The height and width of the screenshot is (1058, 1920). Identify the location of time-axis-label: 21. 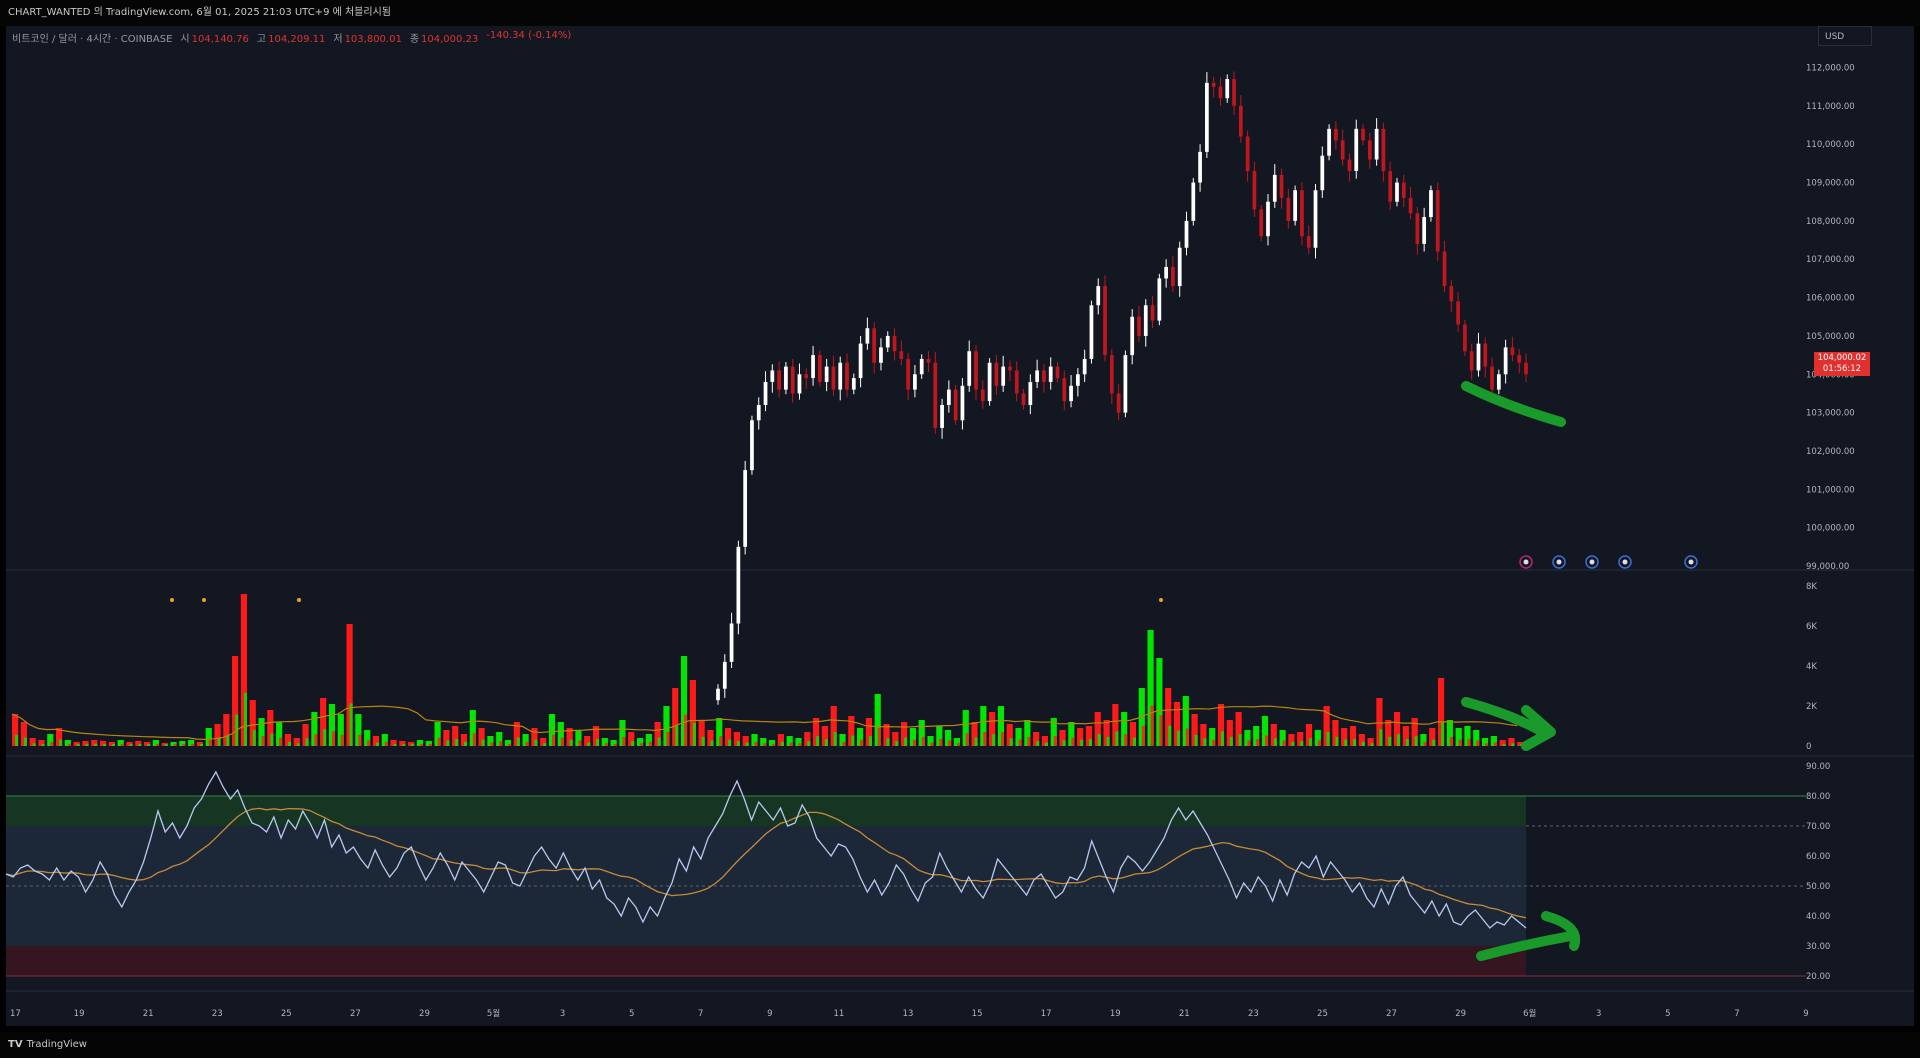
(1184, 1014).